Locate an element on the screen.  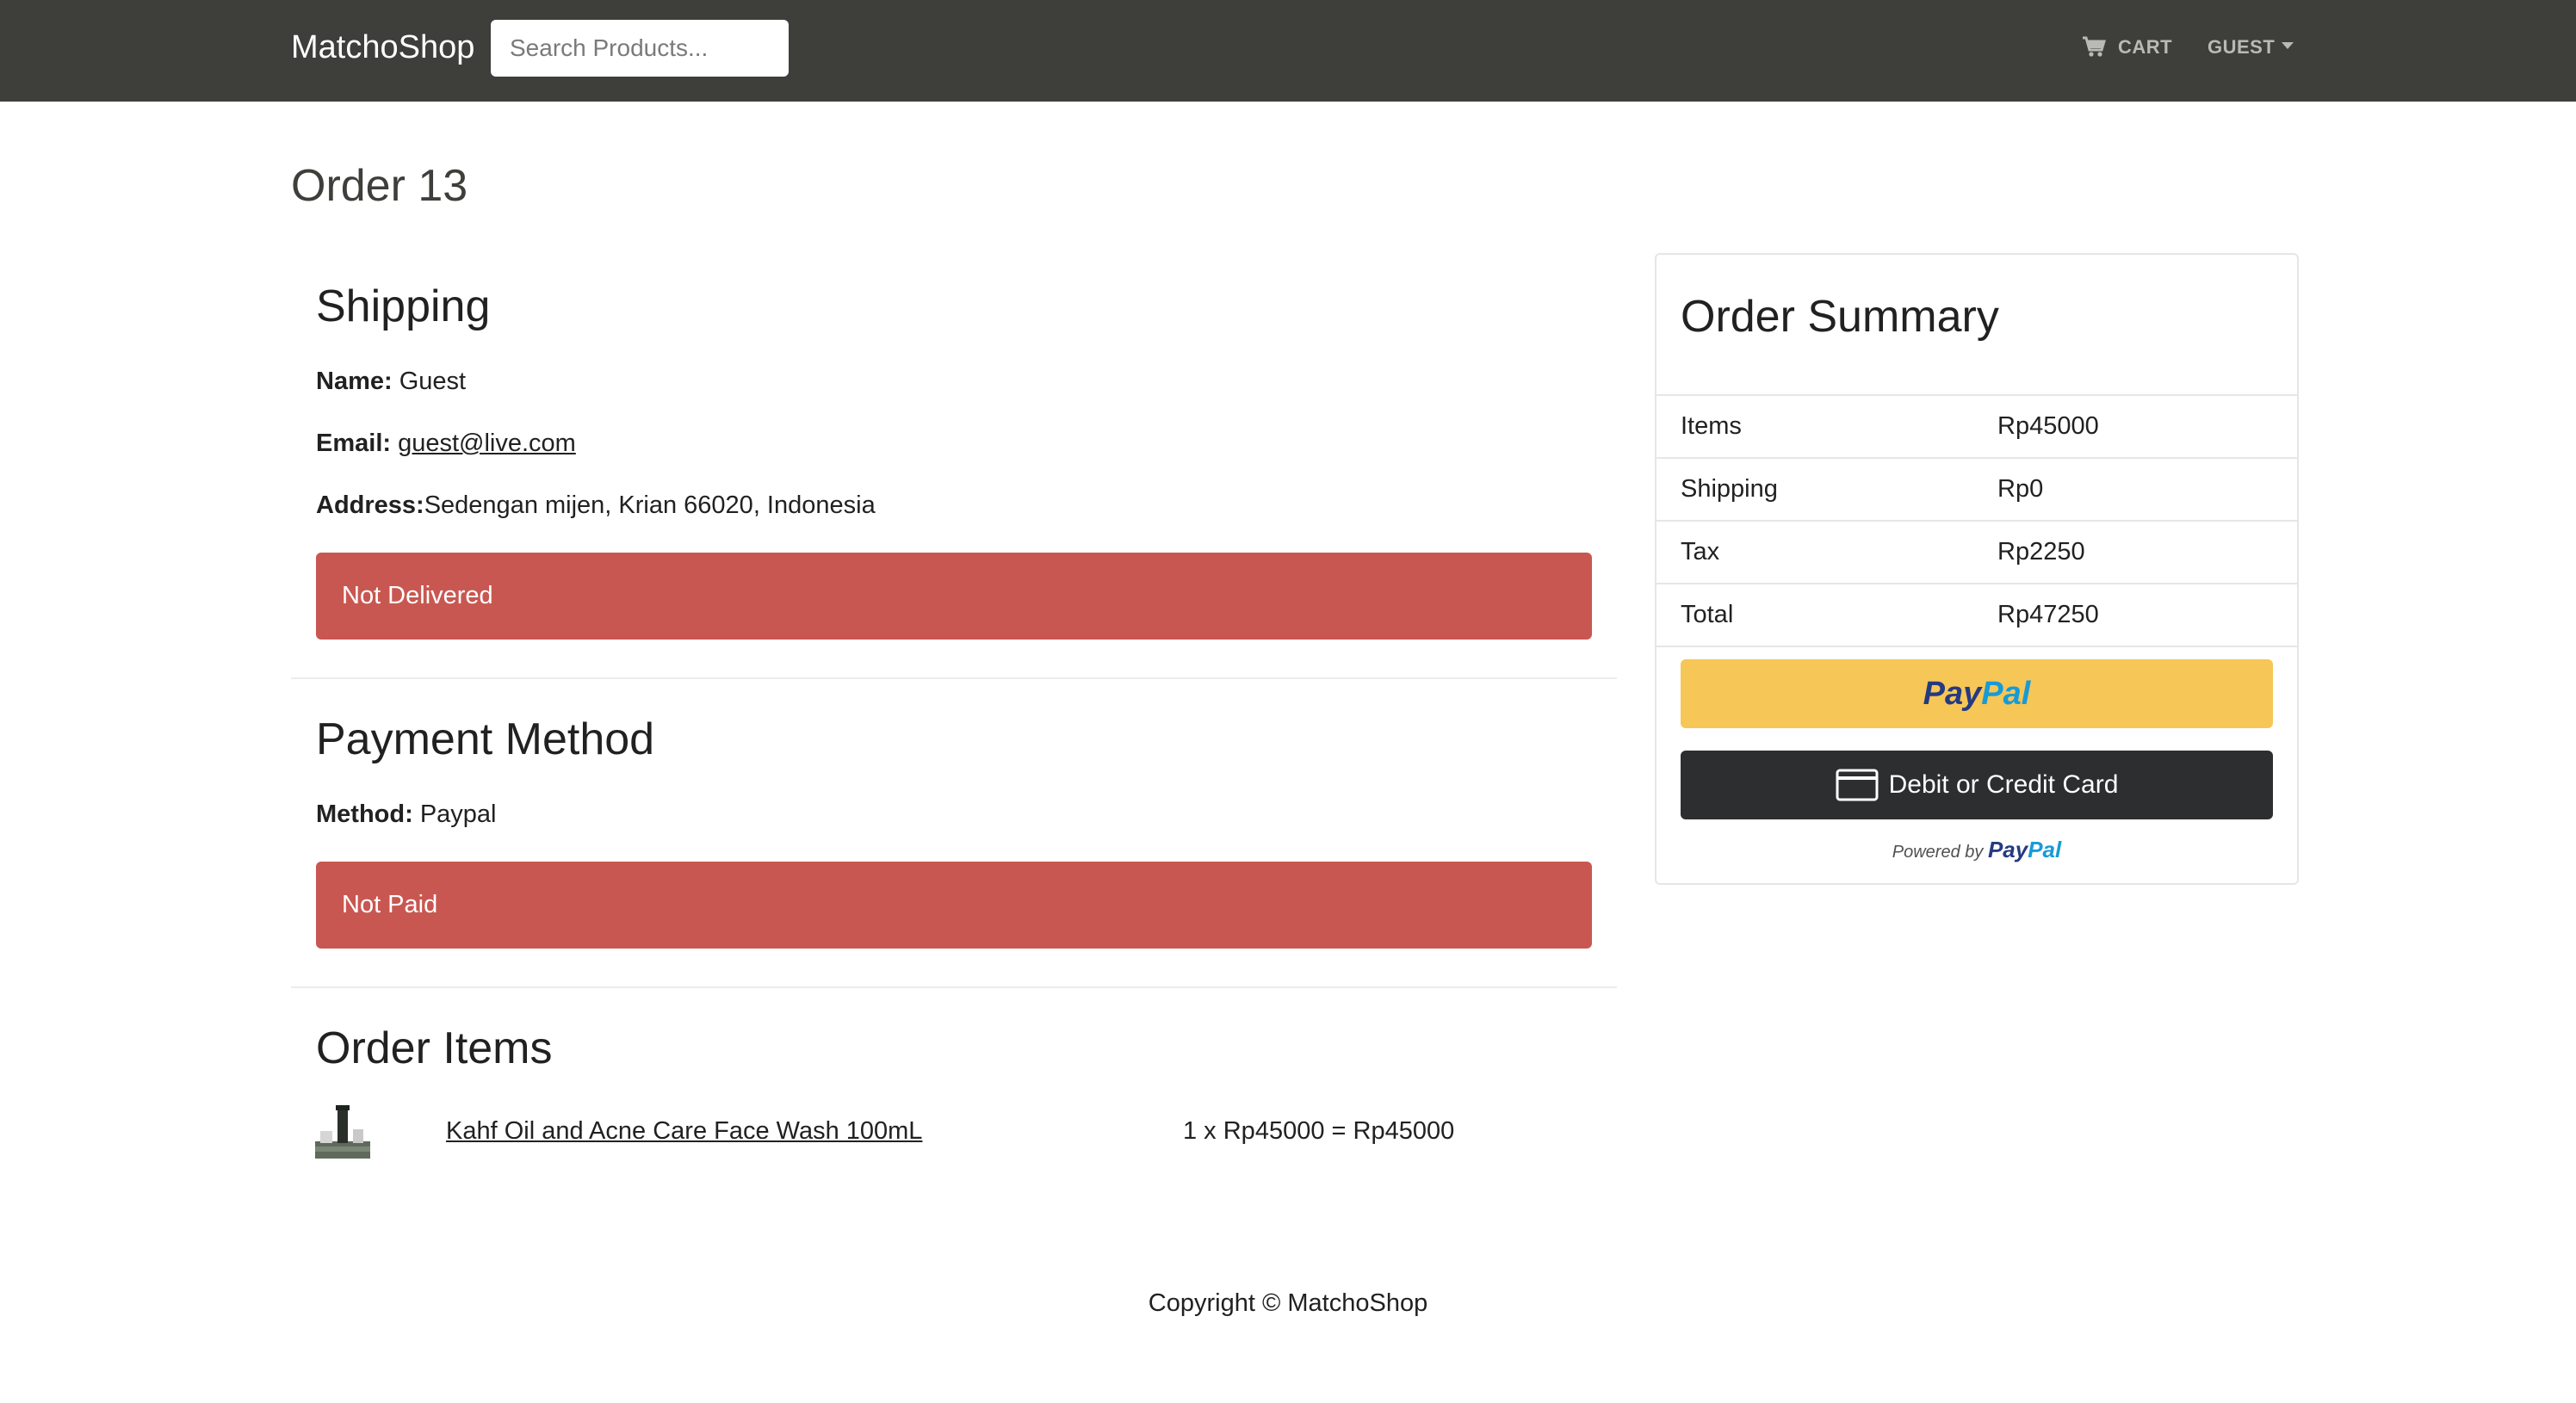
powered-by-paypal: Powered by PayPal is located at coordinates (1977, 850).